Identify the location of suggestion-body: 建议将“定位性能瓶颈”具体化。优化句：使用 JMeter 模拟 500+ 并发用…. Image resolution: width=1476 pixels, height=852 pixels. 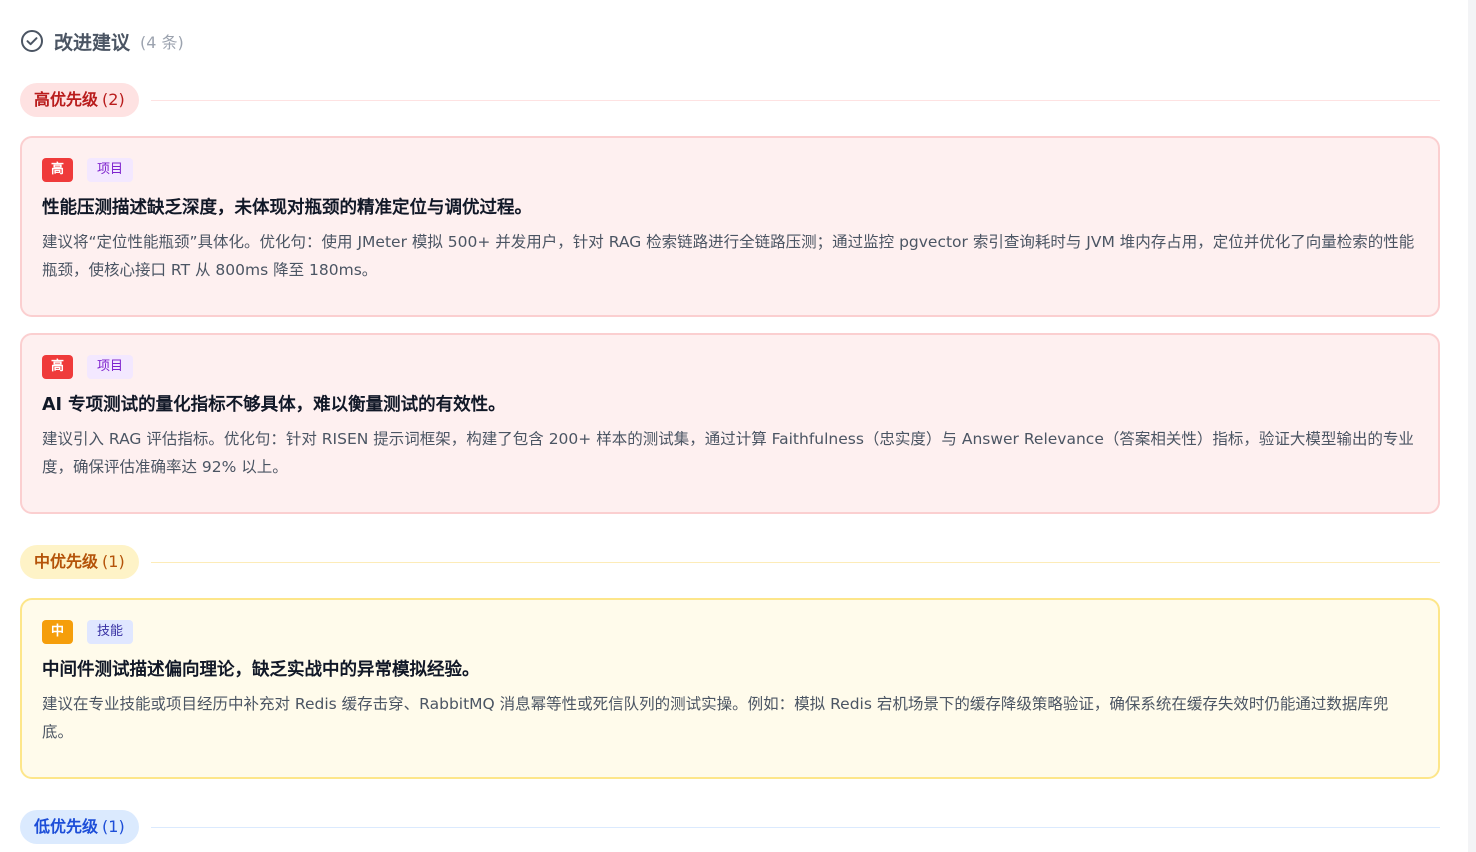
(728, 256).